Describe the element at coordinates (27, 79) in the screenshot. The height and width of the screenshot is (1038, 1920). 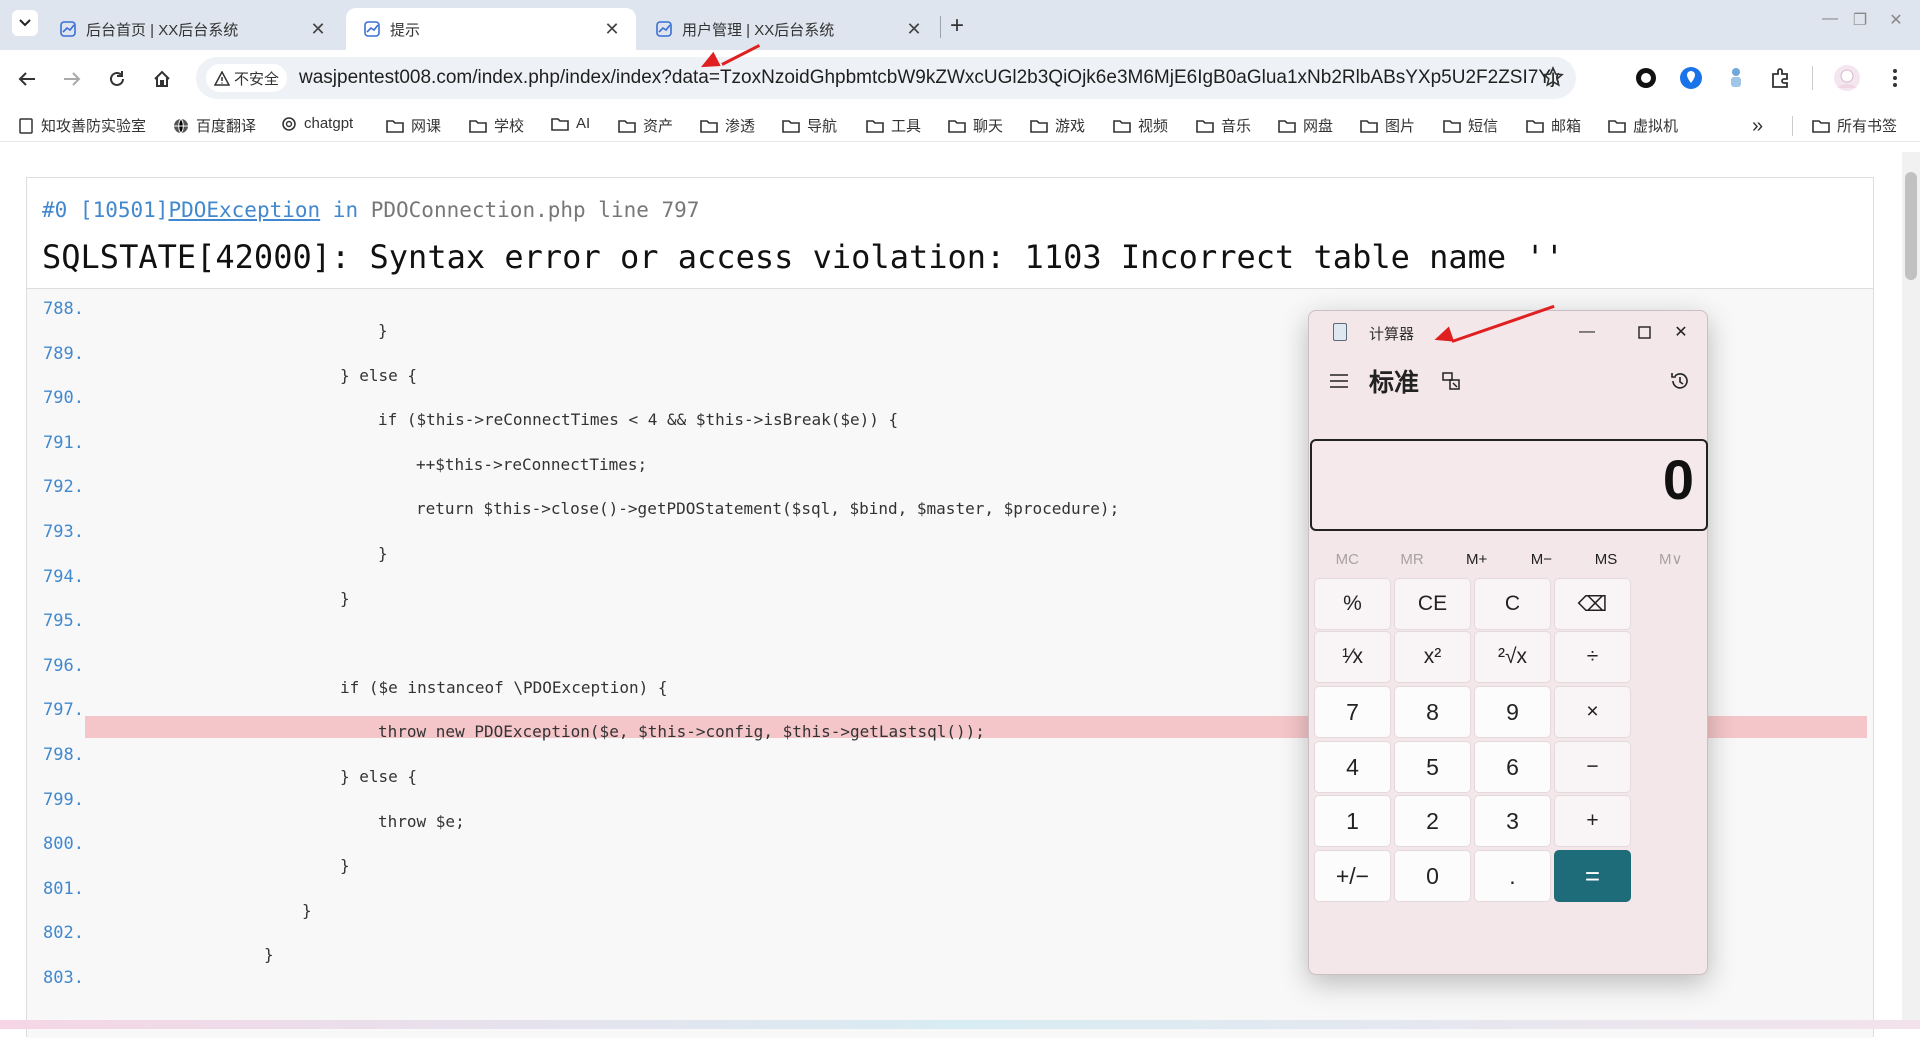
I see `back-button` at that location.